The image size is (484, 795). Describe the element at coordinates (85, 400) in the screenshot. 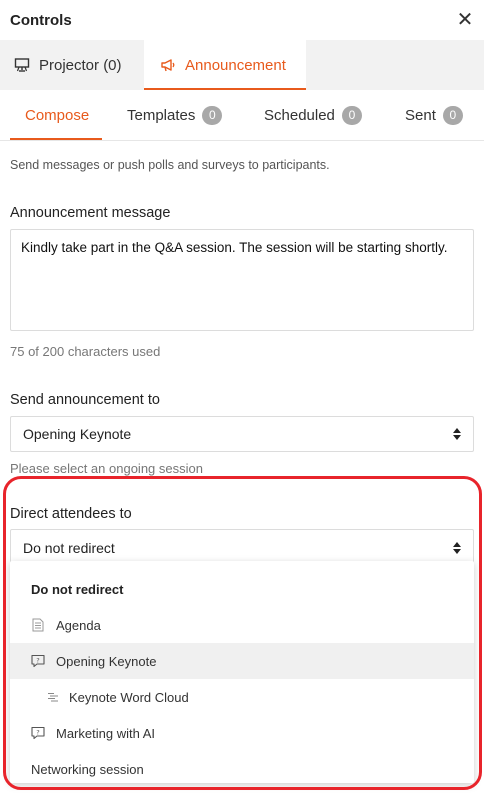

I see `send-to-label: Send announcement to` at that location.